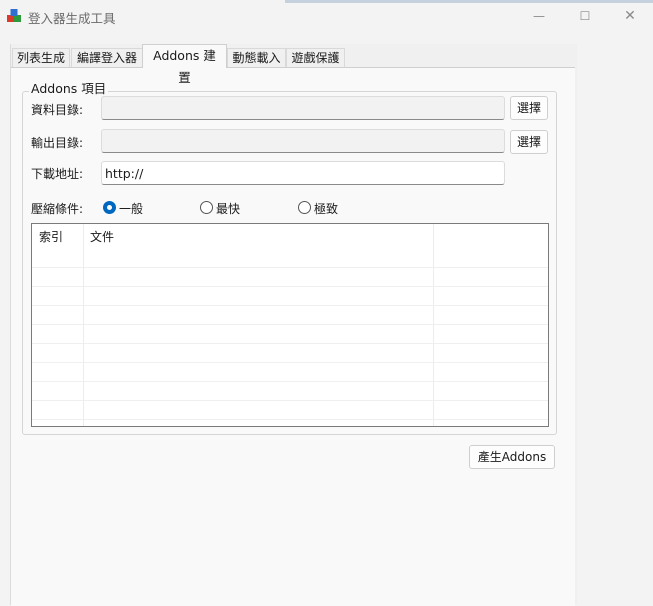 Image resolution: width=653 pixels, height=606 pixels. What do you see at coordinates (304, 207) in the screenshot?
I see `radio-maximum` at bounding box center [304, 207].